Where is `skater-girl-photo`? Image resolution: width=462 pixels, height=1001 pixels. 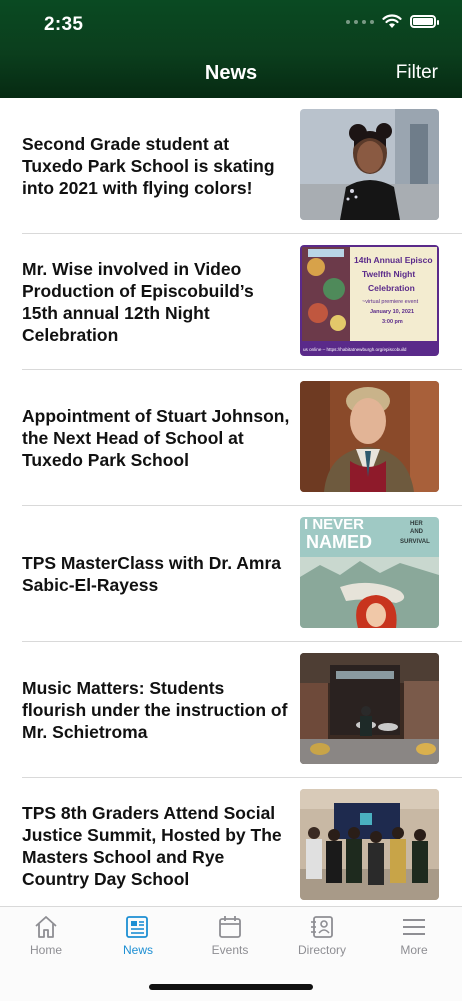 skater-girl-photo is located at coordinates (369, 164).